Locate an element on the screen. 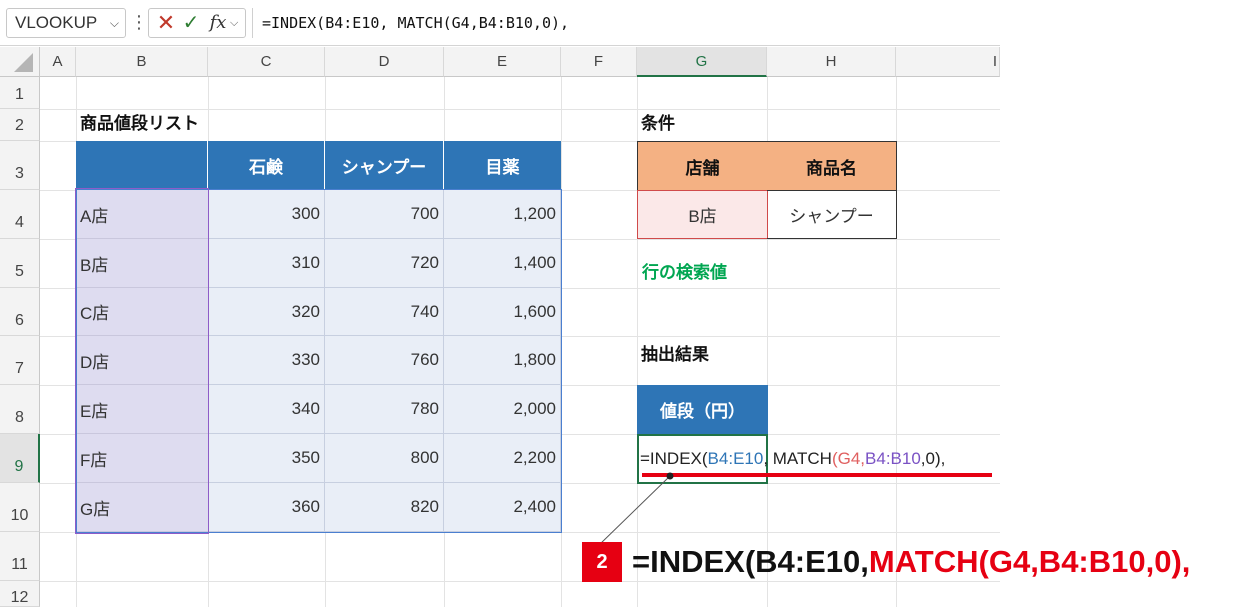  annotation-index: =INDEX(B4:E10, is located at coordinates (750, 561).